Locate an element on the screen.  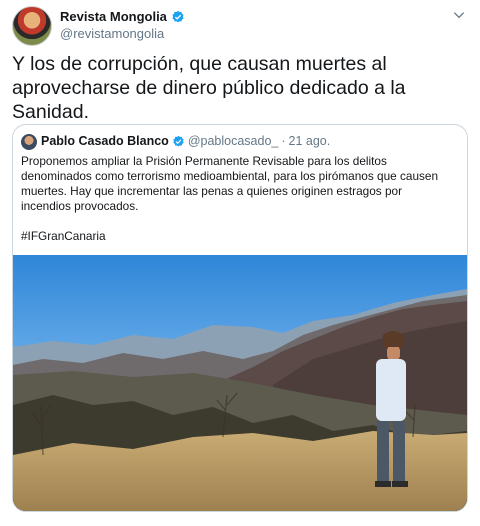
author-name-row: Revista Mongolia is located at coordinates (122, 16).